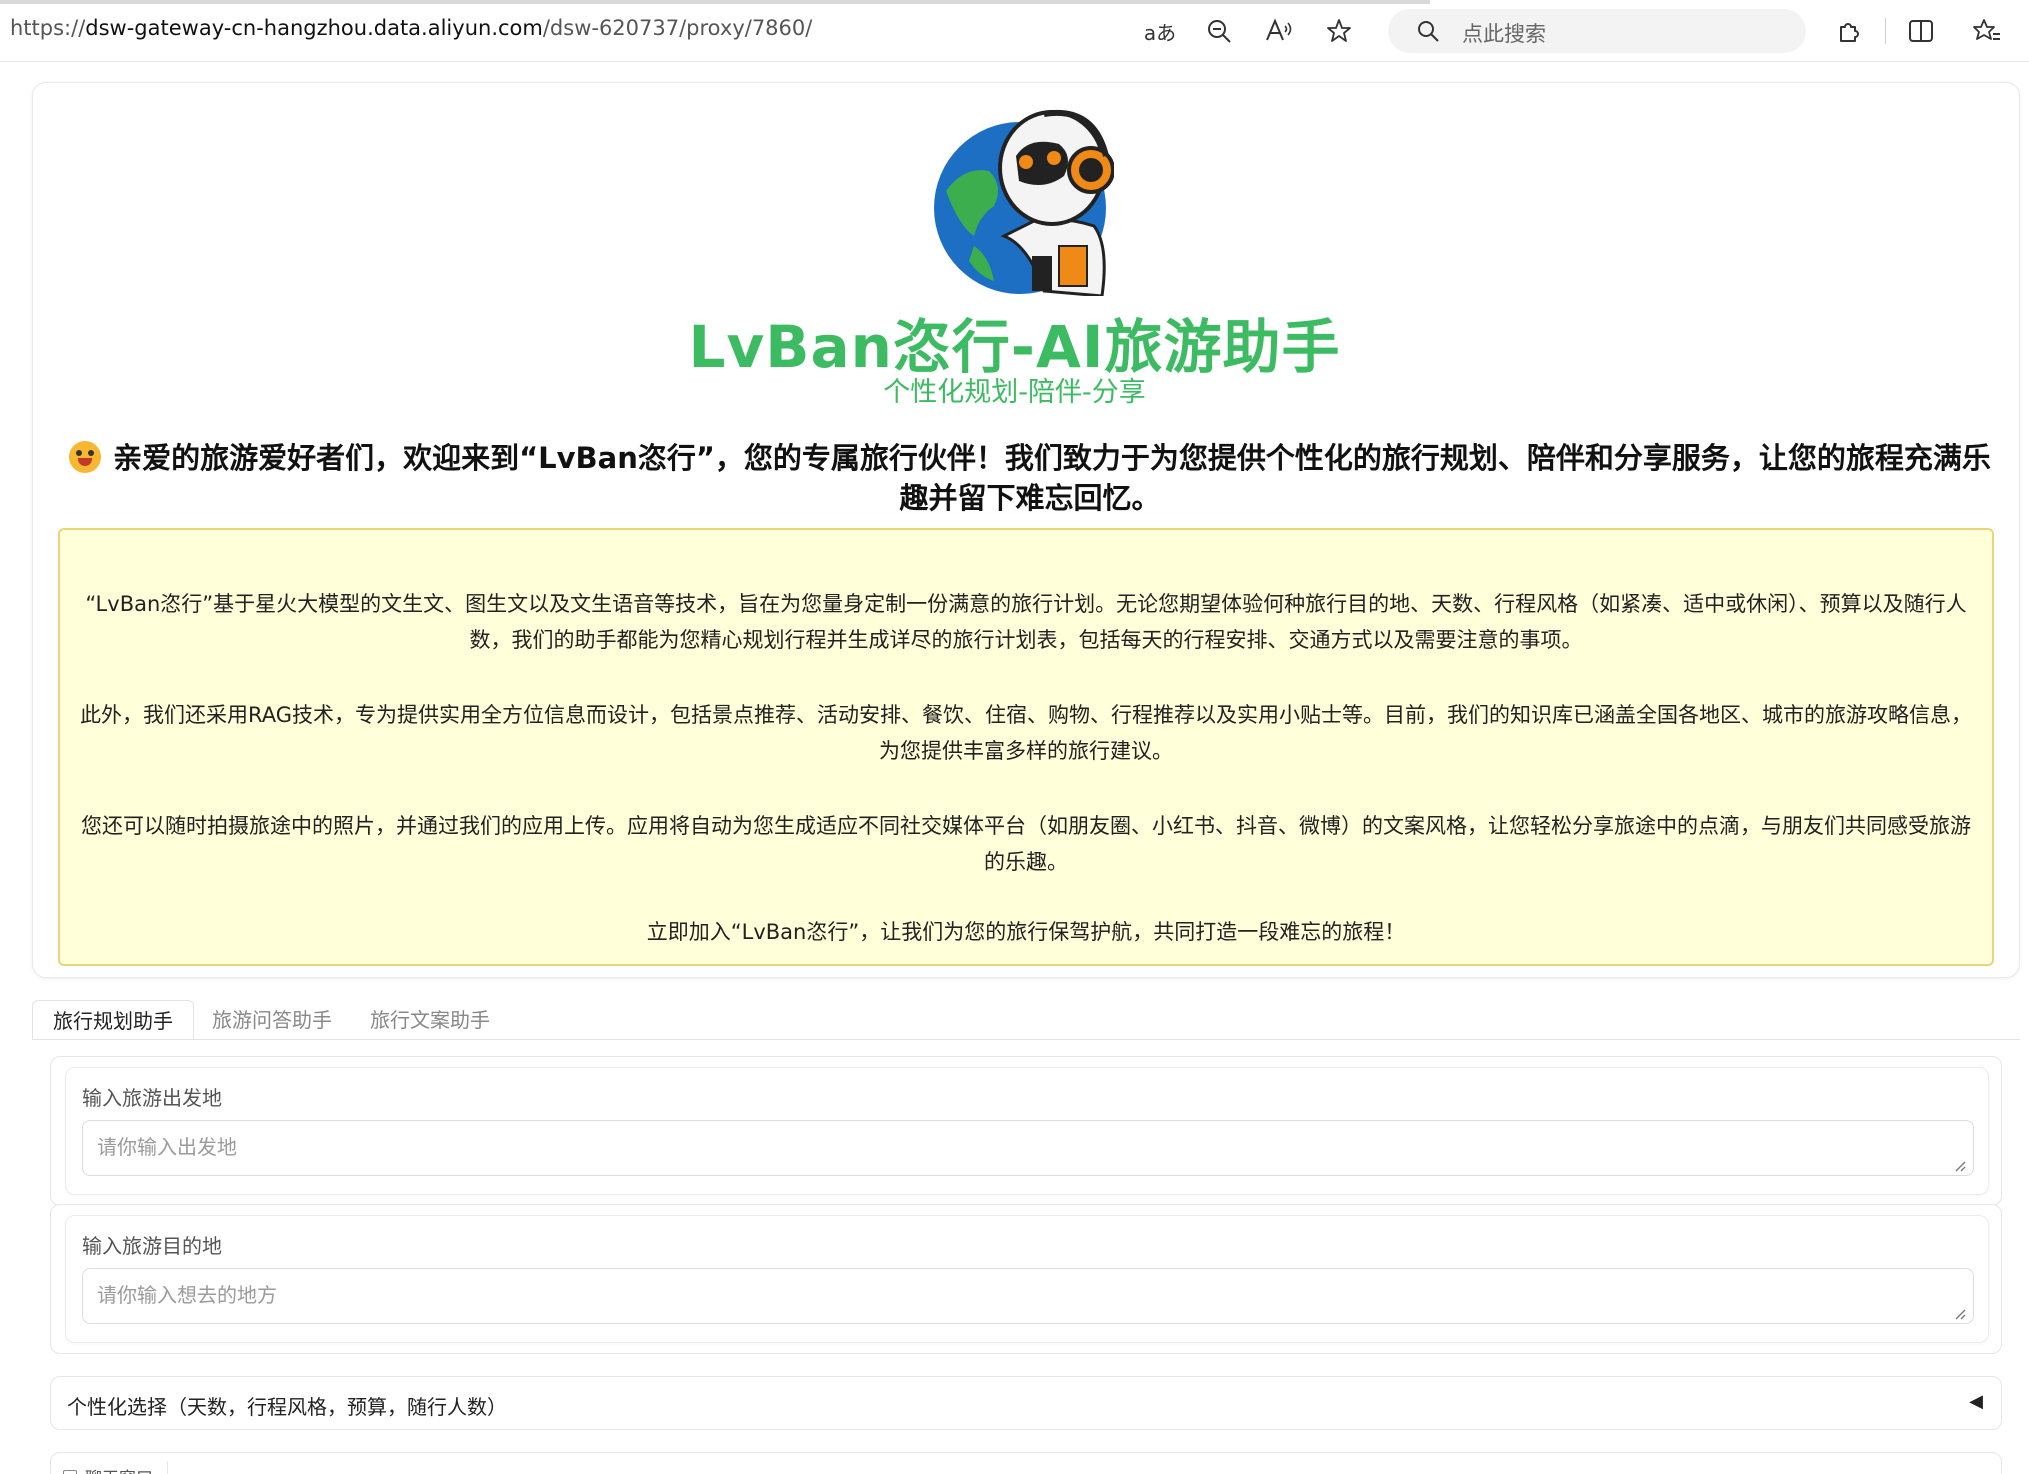 The image size is (2029, 1474). I want to click on origin-group: 输入旅游出发地, so click(1026, 1131).